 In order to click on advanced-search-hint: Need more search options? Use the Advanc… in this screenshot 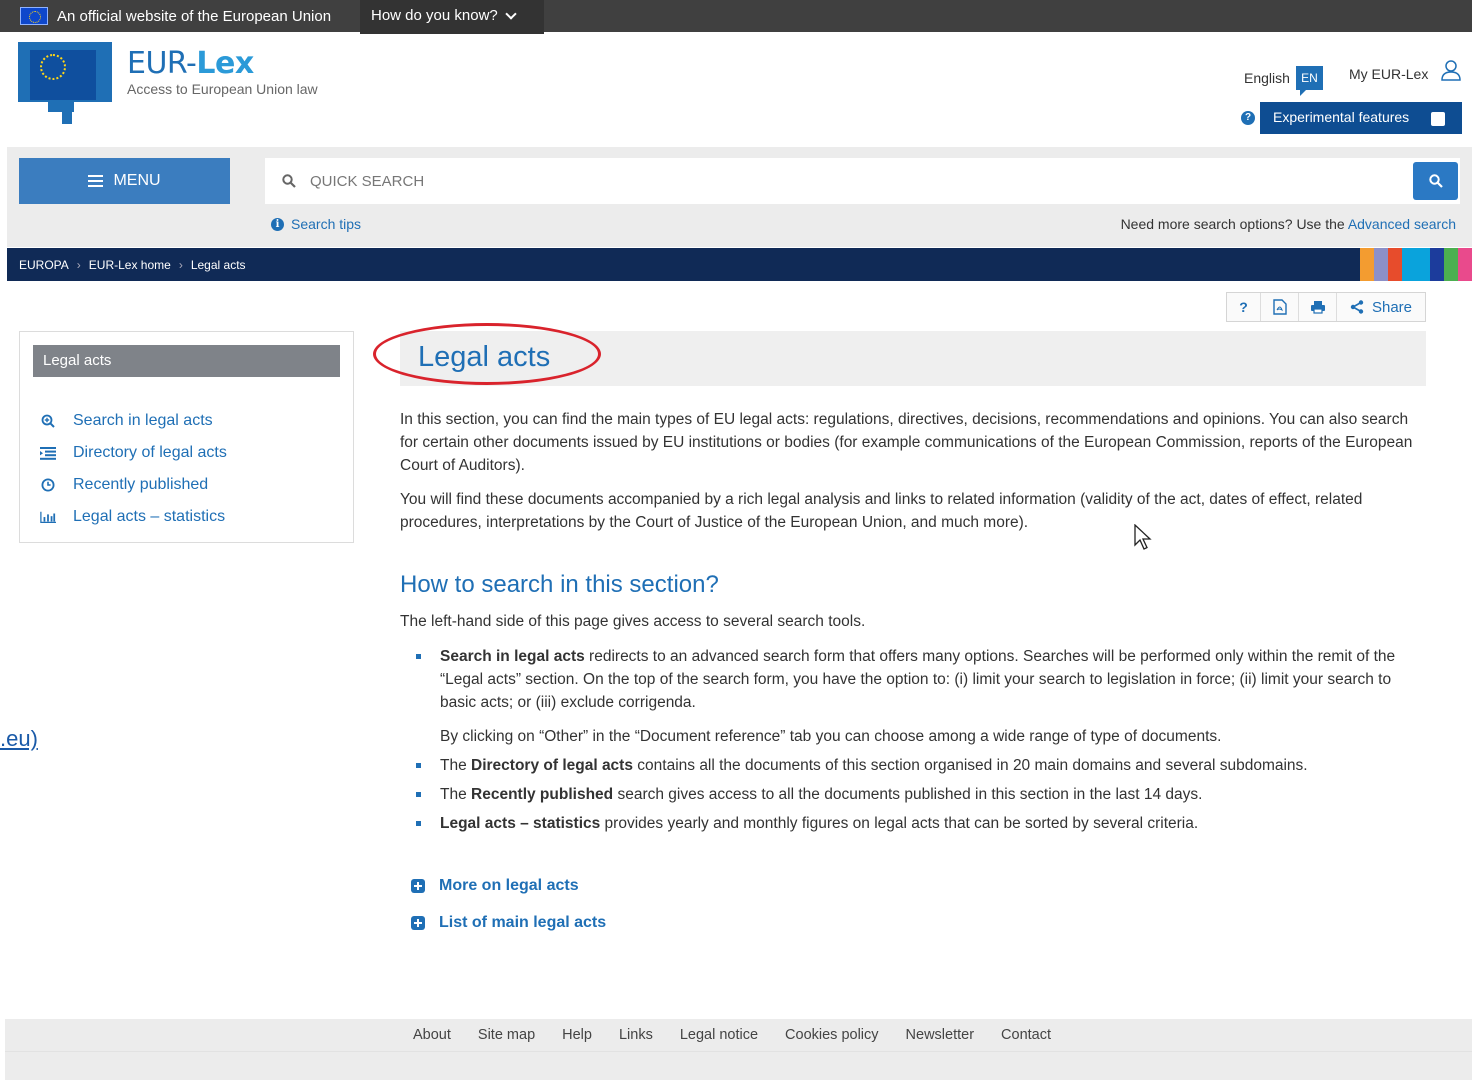, I will do `click(1288, 224)`.